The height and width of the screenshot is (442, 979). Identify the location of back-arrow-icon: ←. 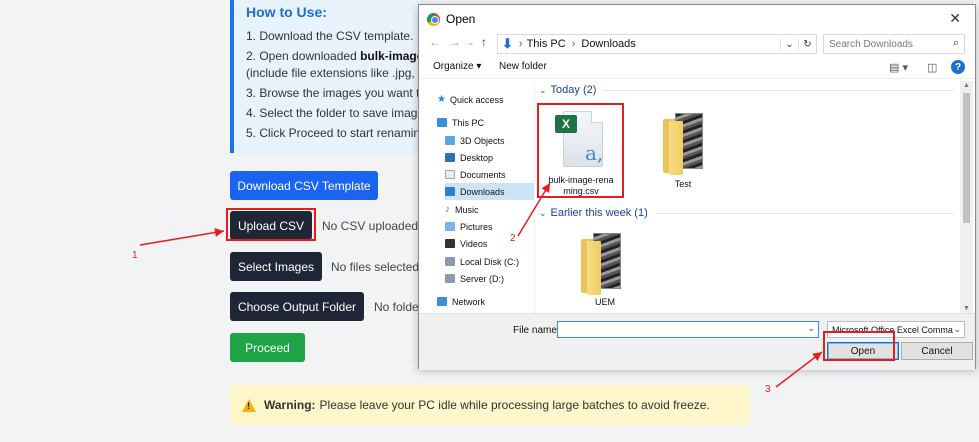
(435, 42).